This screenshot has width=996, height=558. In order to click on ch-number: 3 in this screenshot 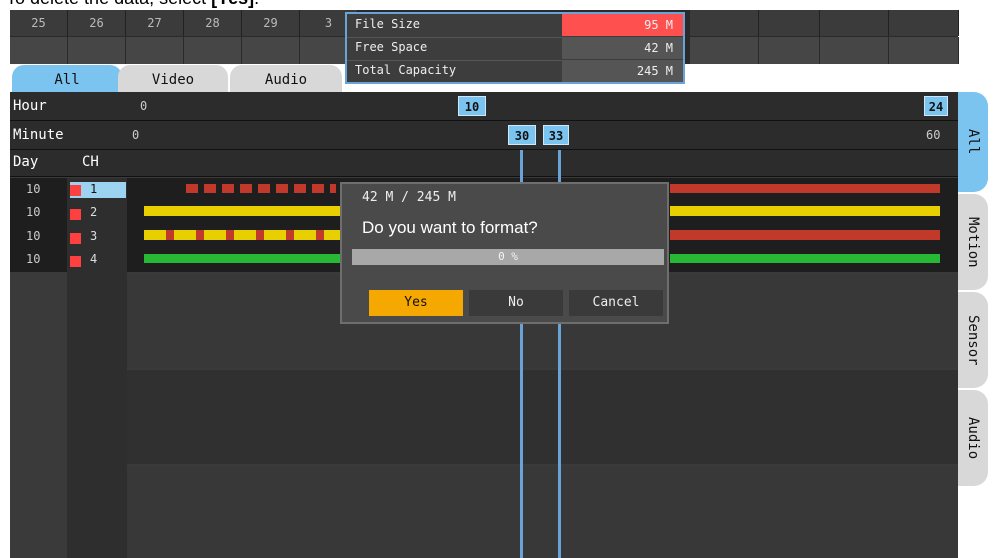, I will do `click(94, 236)`.